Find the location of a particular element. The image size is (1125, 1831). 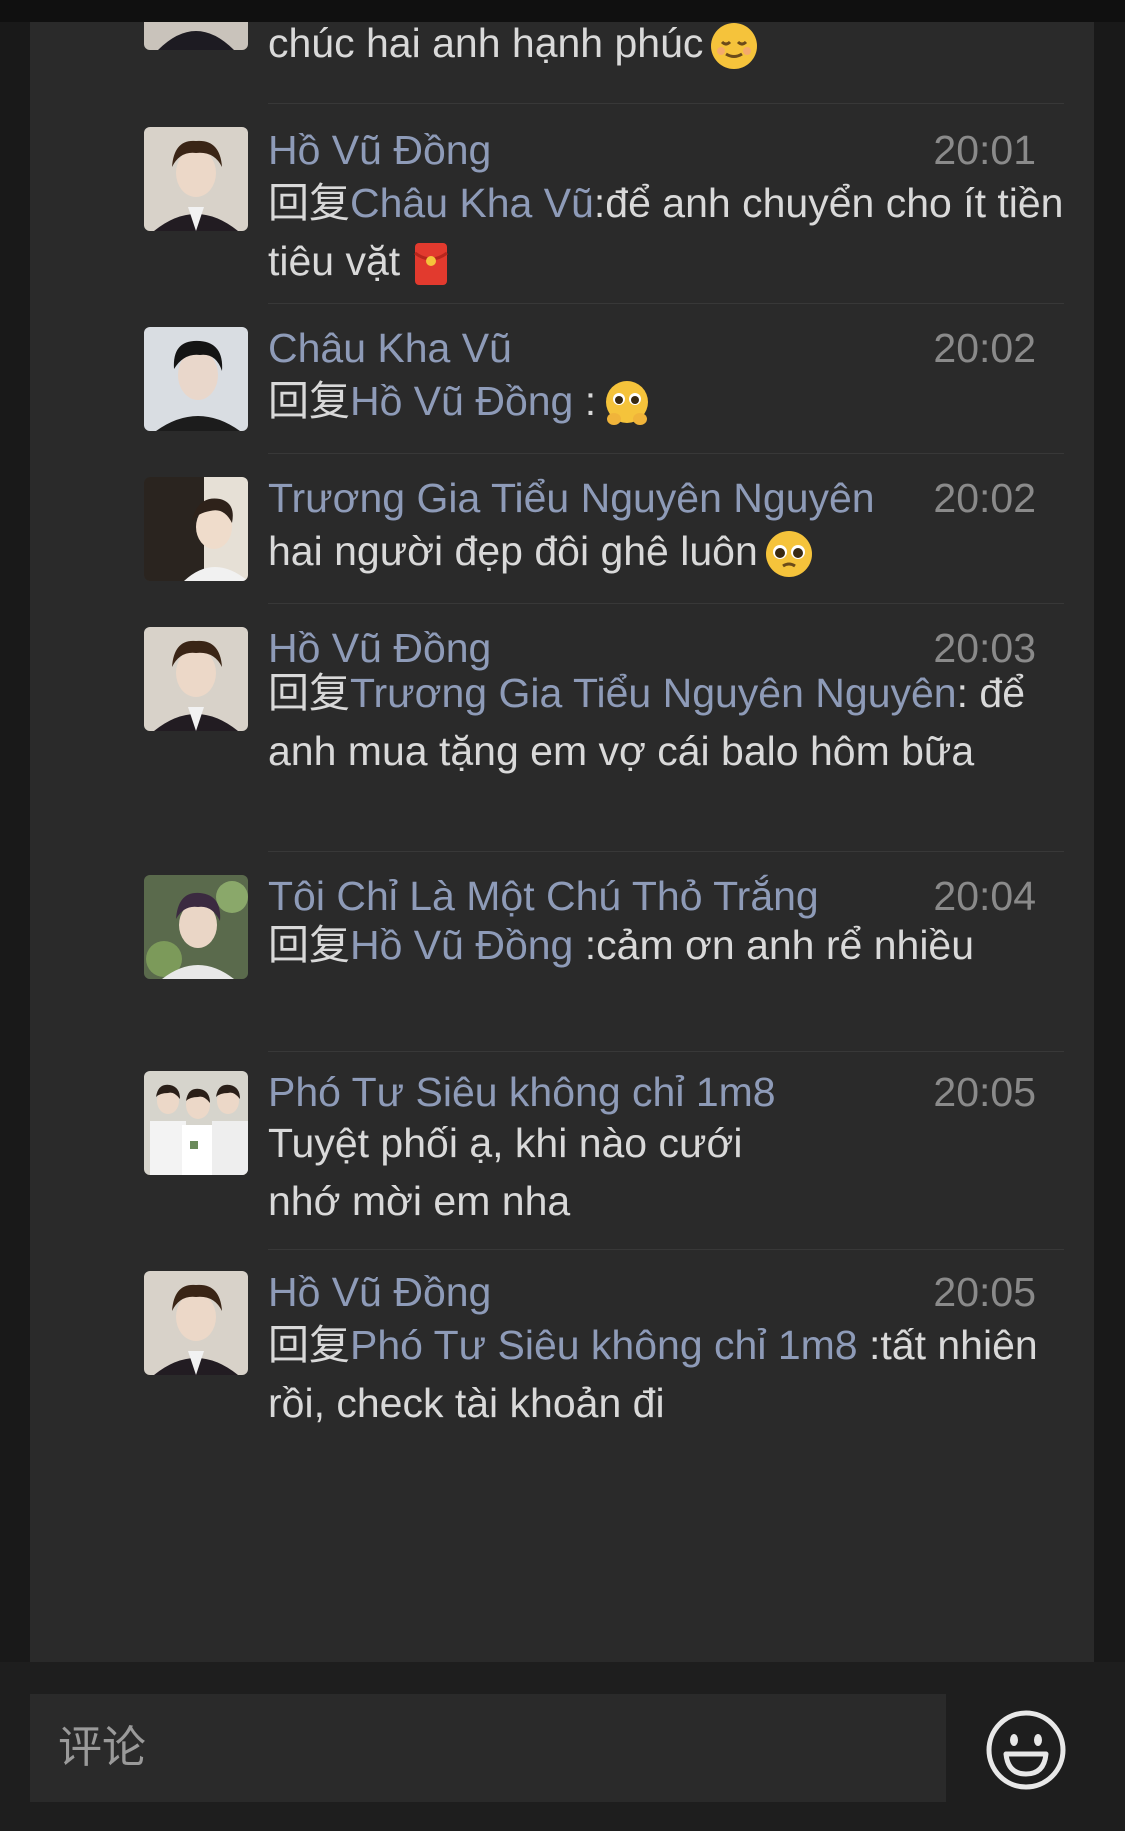

smiley-face-icon is located at coordinates (1026, 1750).